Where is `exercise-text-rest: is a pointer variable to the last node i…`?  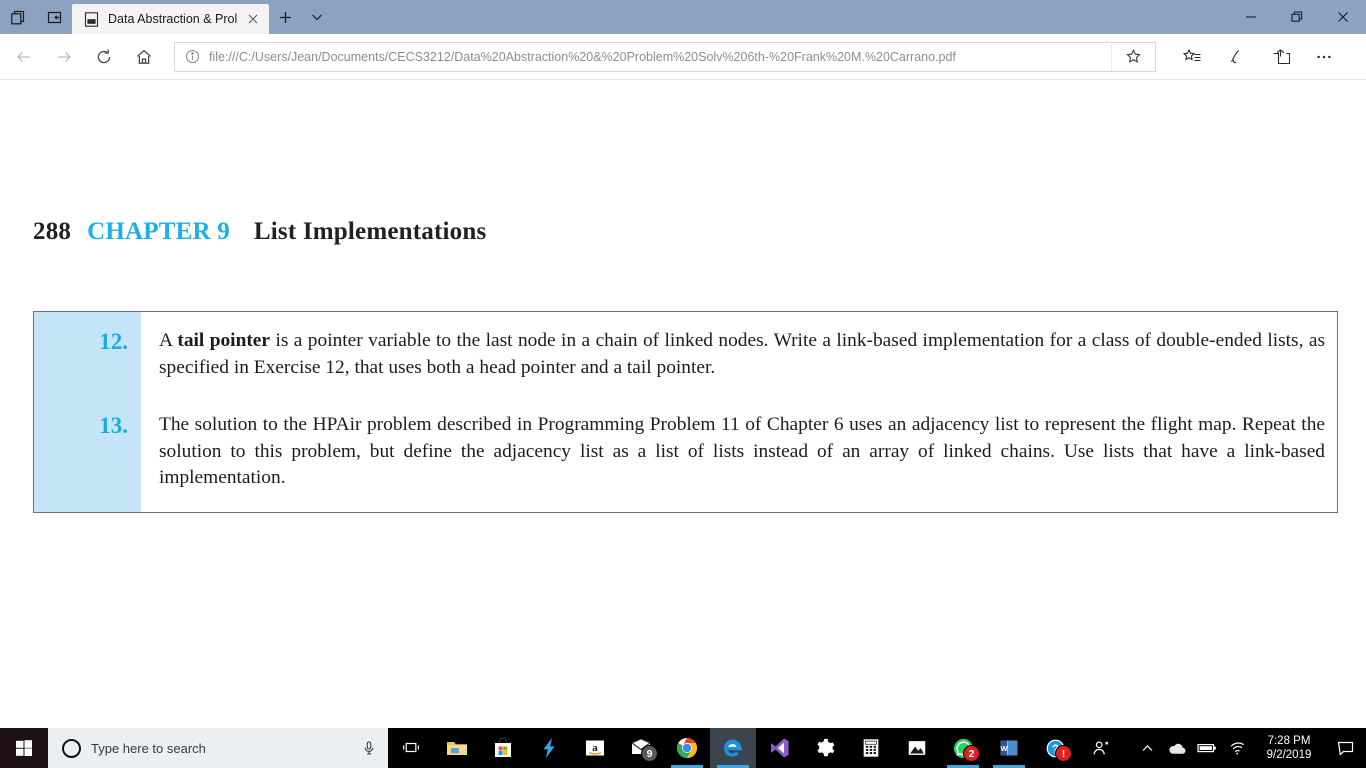 exercise-text-rest: is a pointer variable to the last node i… is located at coordinates (742, 354).